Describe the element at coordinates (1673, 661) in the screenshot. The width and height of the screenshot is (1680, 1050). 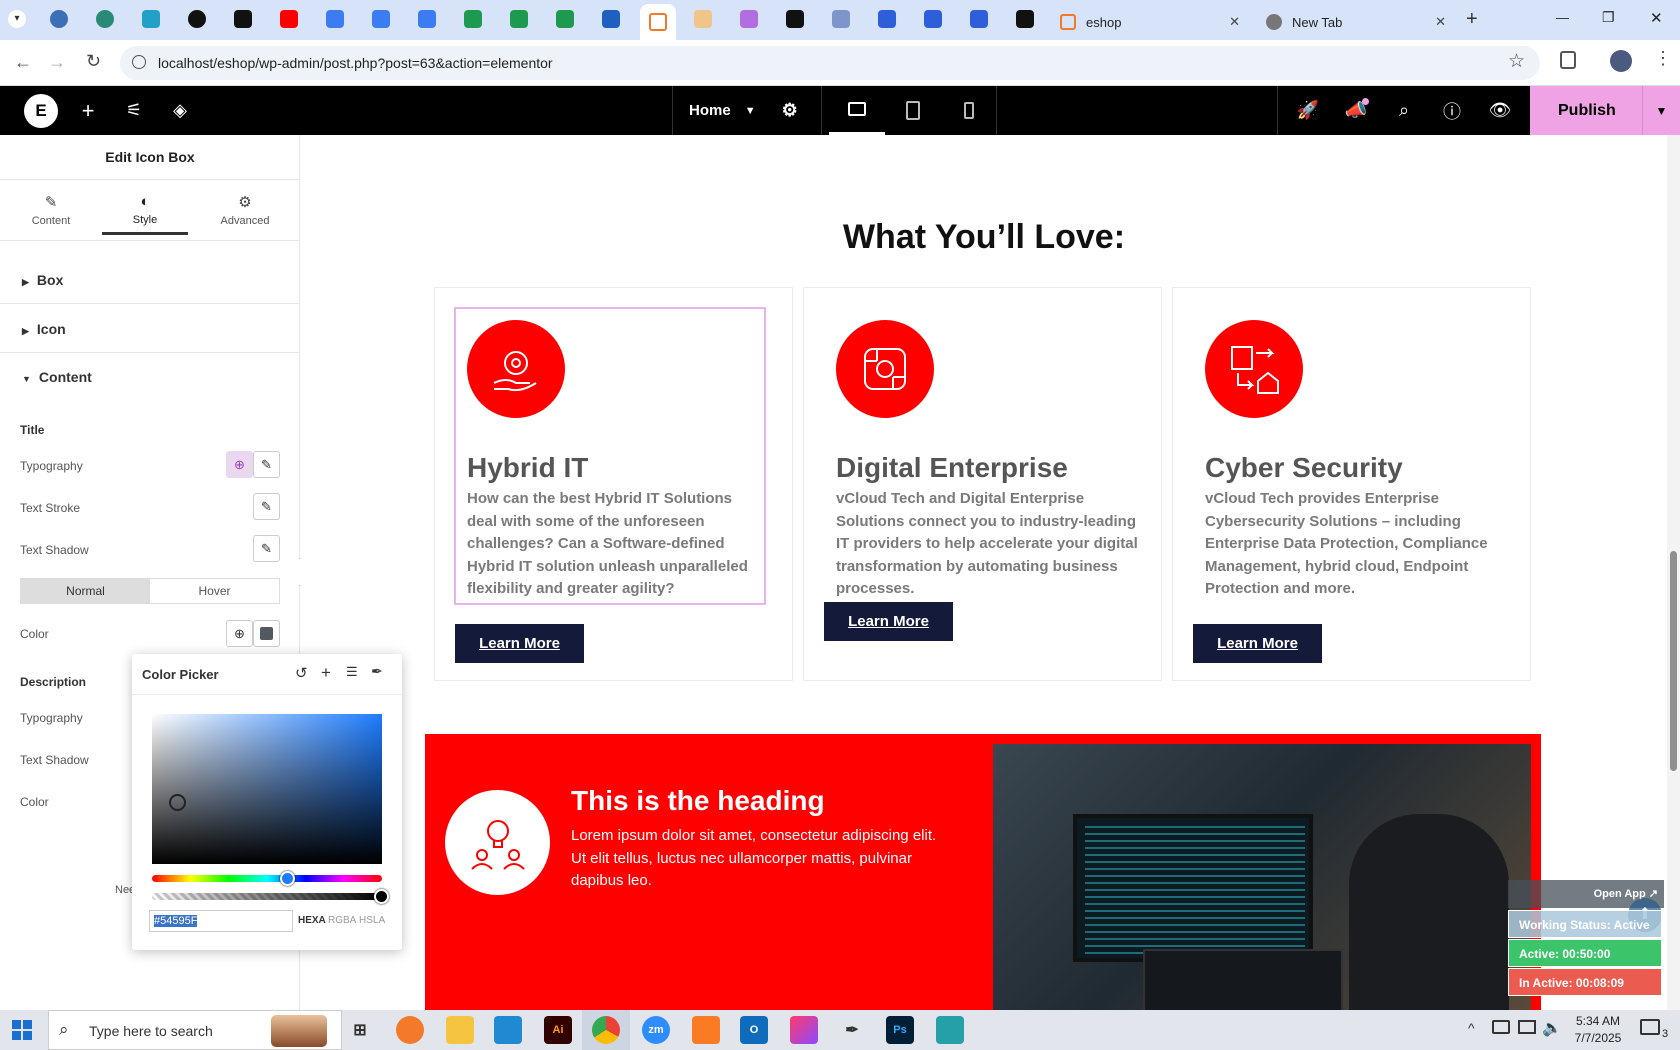
I see `scrollbar-thumb` at that location.